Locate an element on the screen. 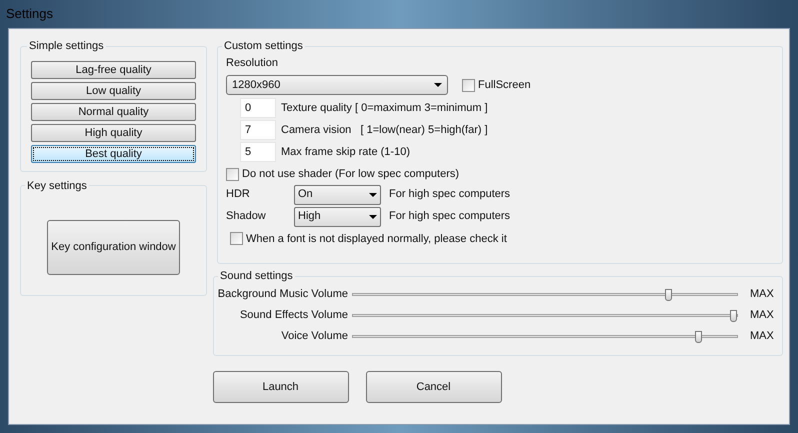 The width and height of the screenshot is (798, 433). dialog-button: Cancel is located at coordinates (434, 387).